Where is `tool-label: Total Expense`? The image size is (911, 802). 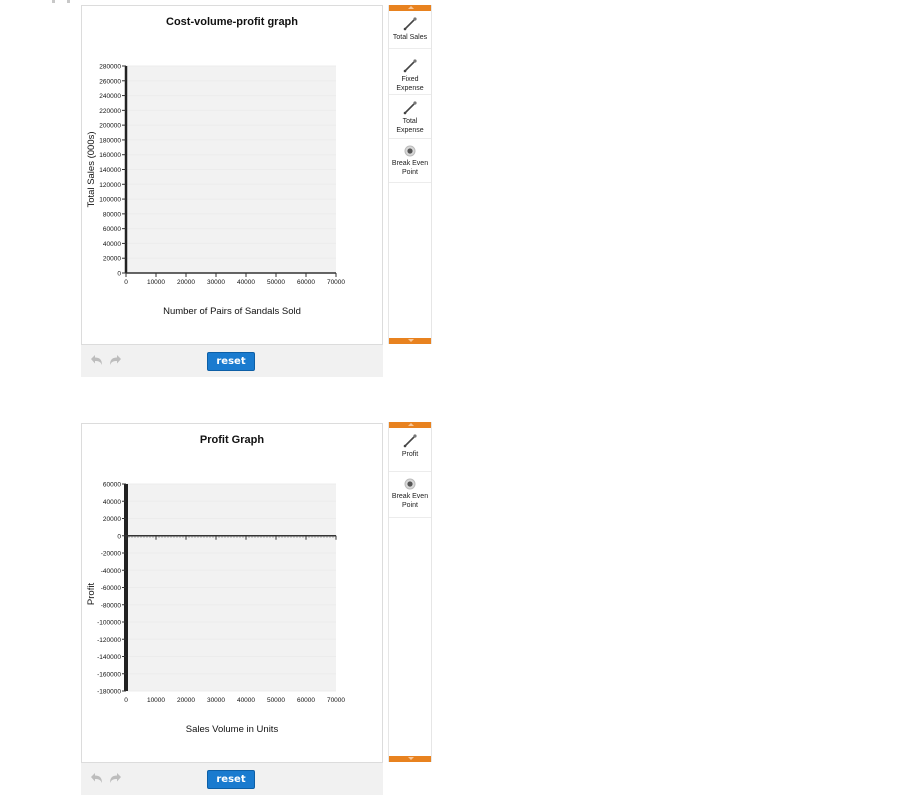
tool-label: Total Expense is located at coordinates (410, 126).